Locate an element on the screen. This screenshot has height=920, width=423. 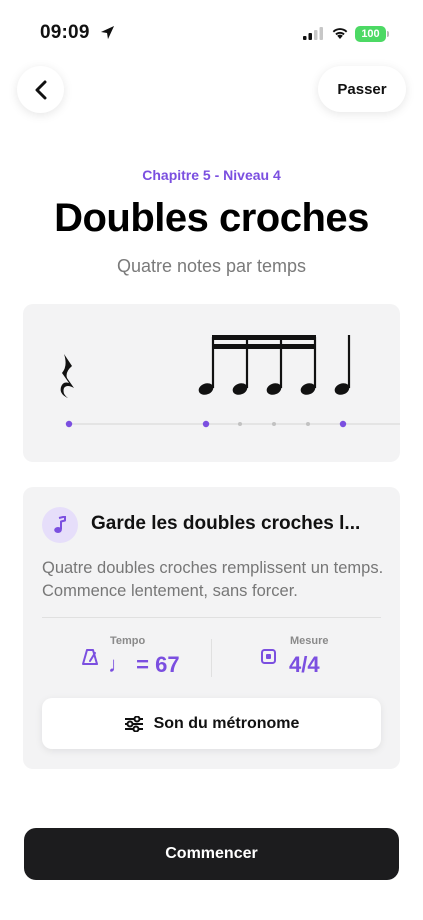
page-subtitle: Quatre notes par temps is located at coordinates (211, 266).